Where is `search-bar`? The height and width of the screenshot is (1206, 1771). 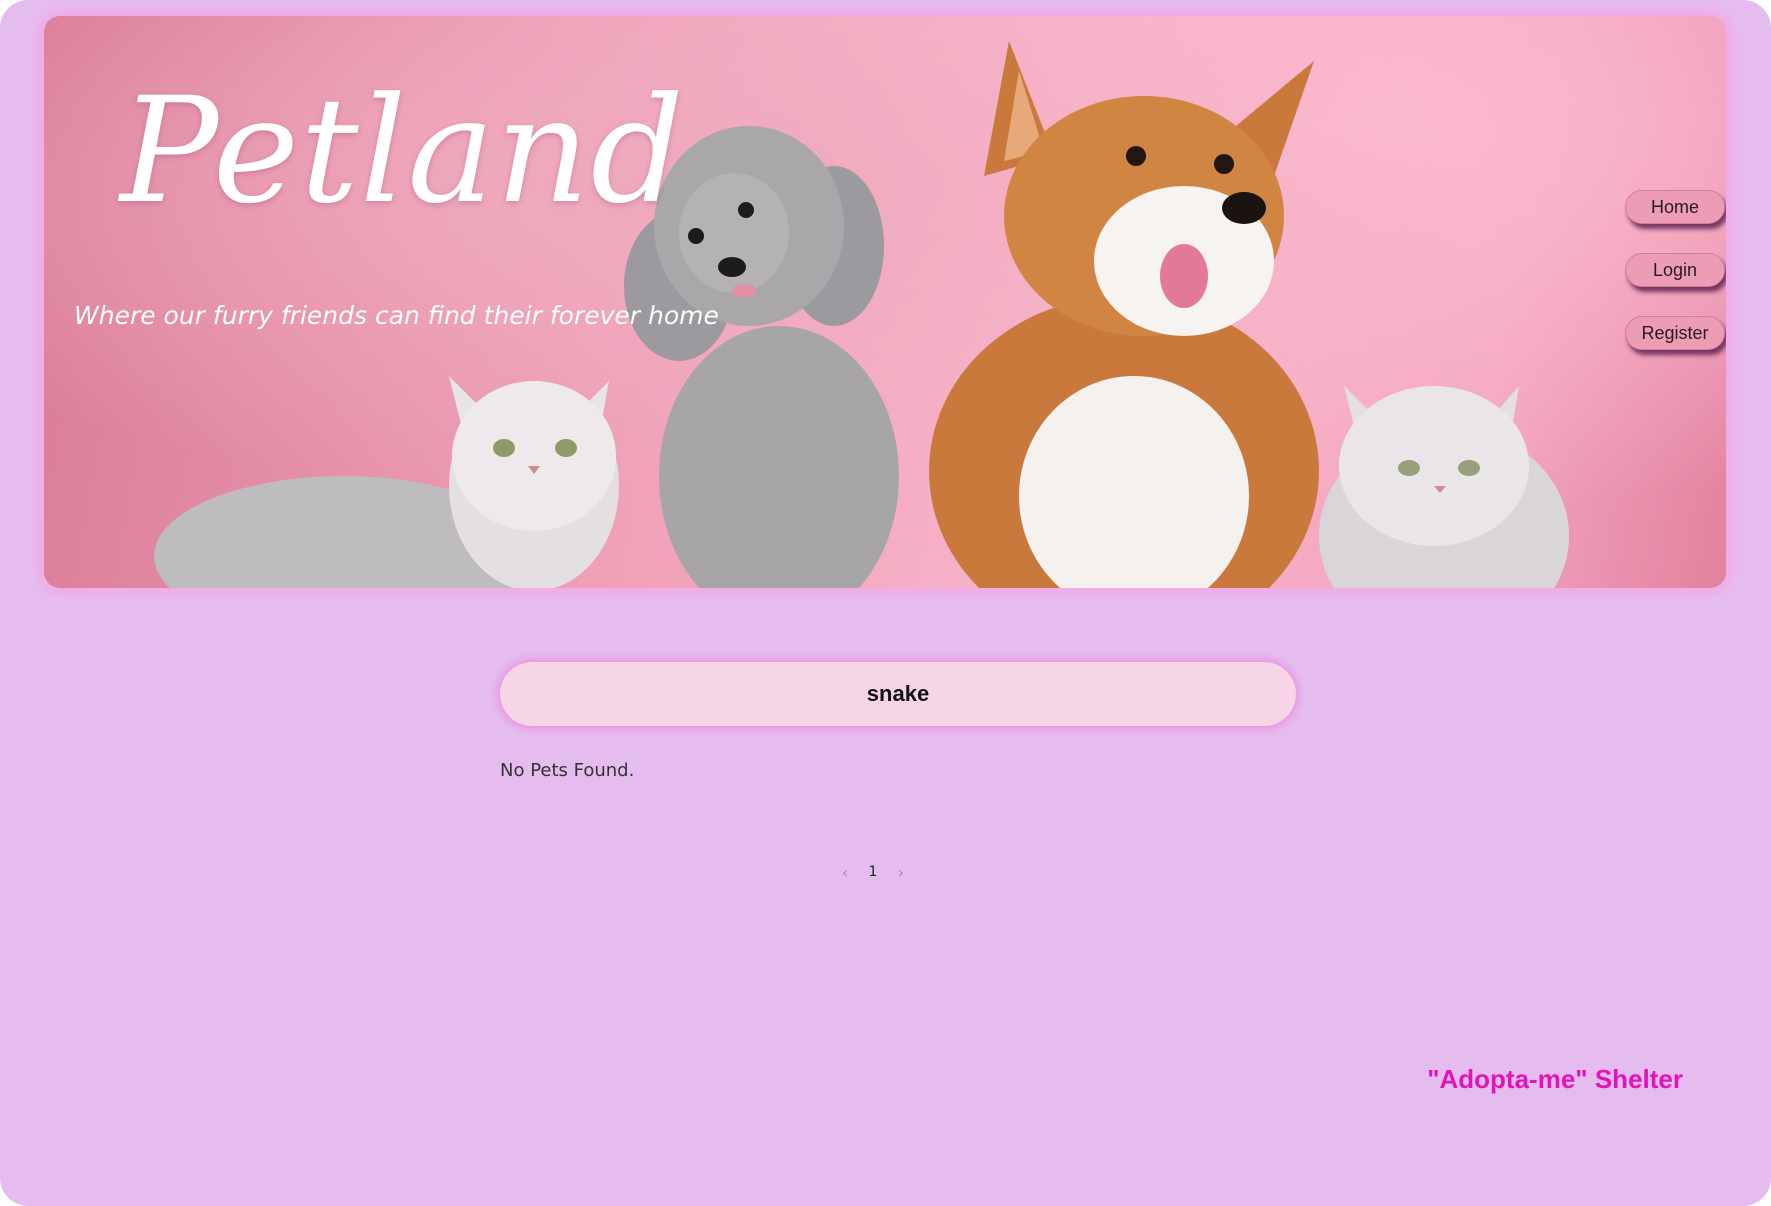
search-bar is located at coordinates (898, 694).